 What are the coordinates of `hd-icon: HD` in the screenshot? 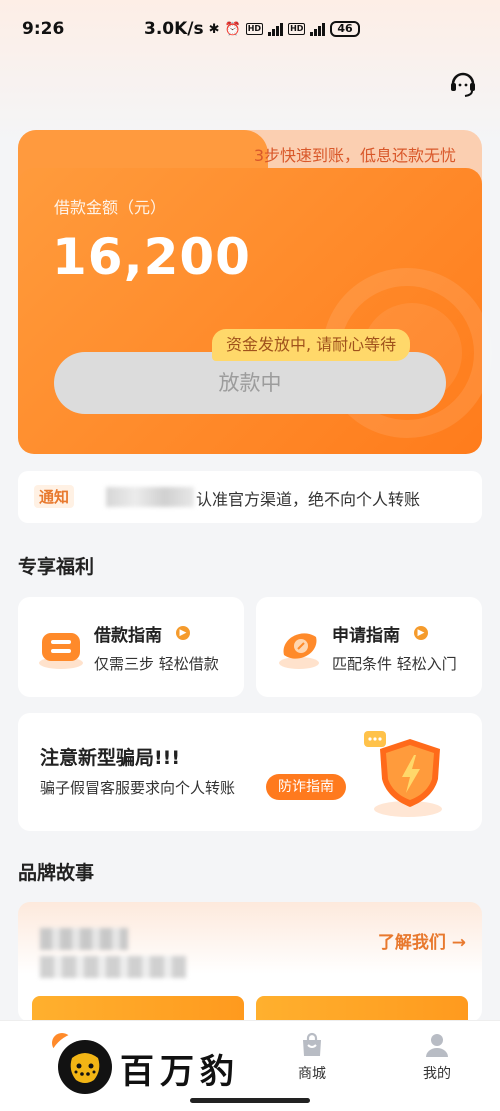 It's located at (254, 29).